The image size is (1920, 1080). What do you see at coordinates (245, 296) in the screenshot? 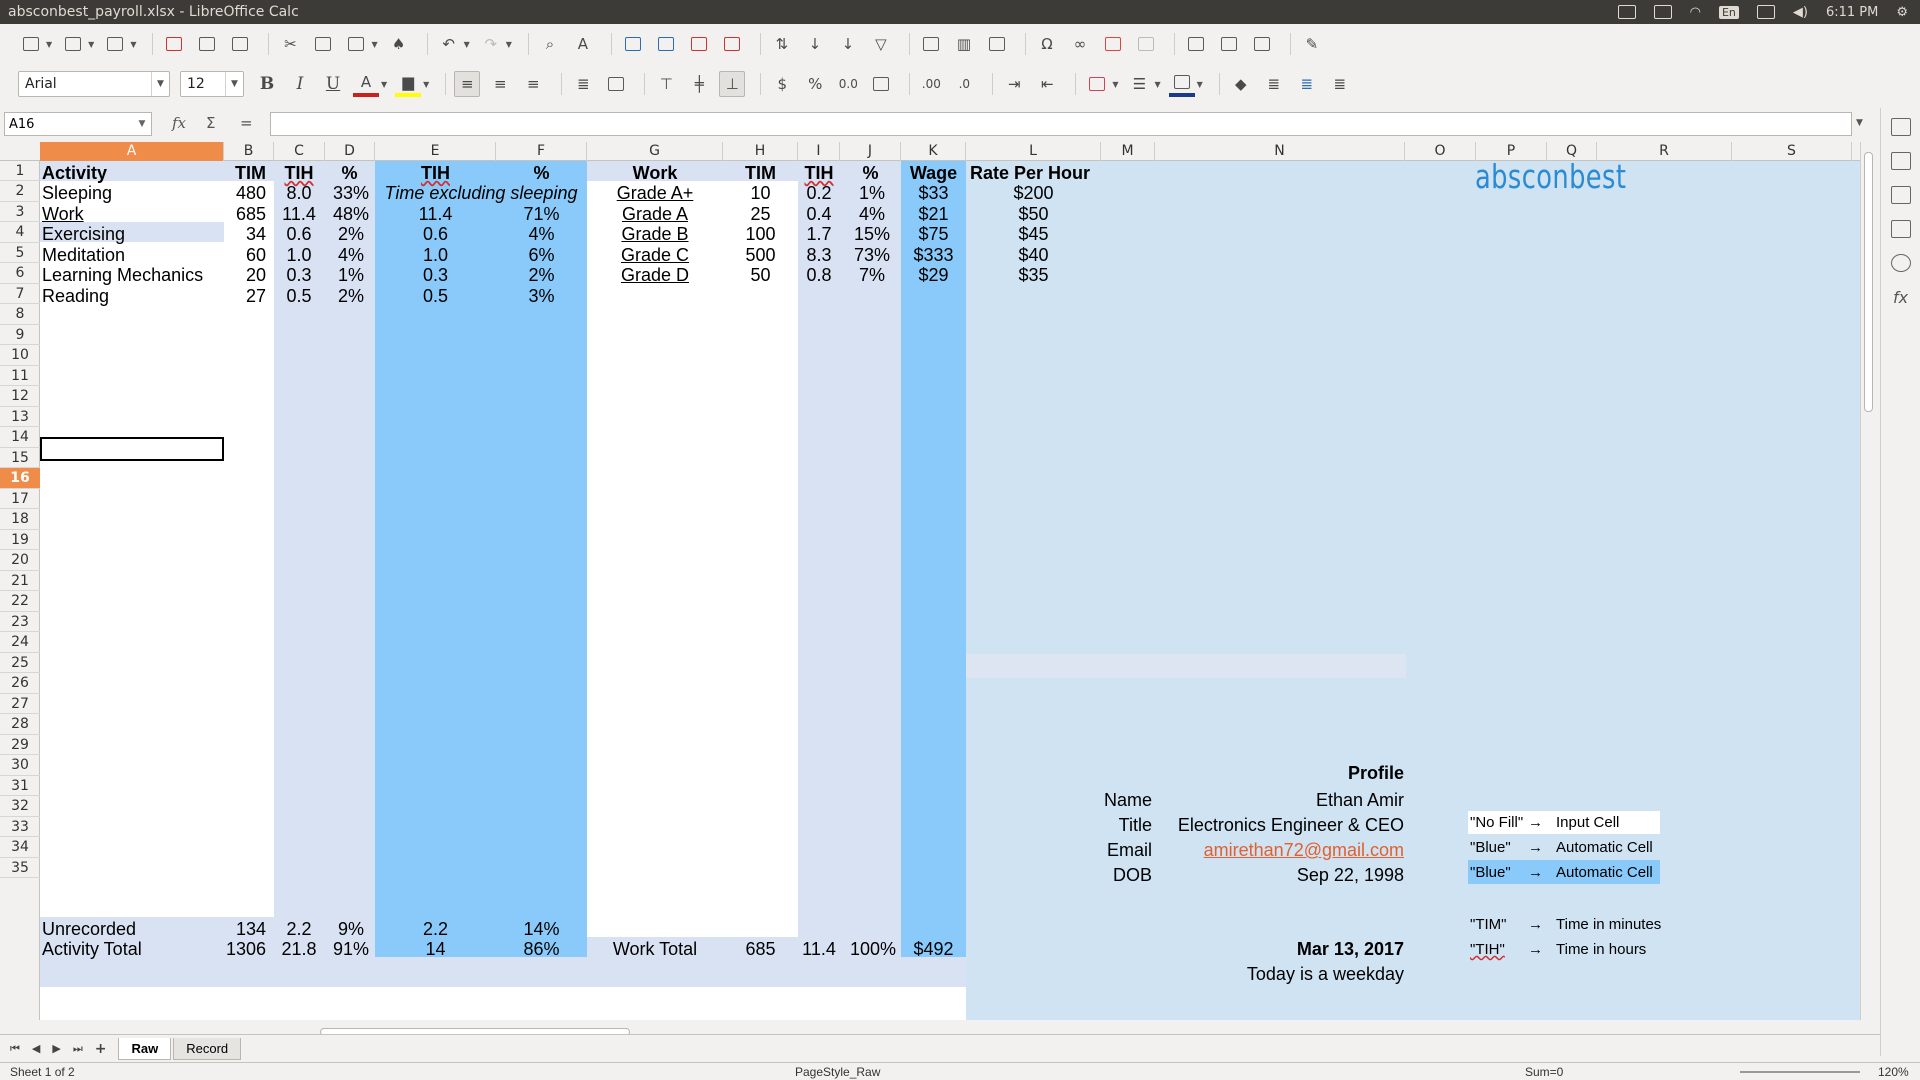
I see `cell-b7: 27` at bounding box center [245, 296].